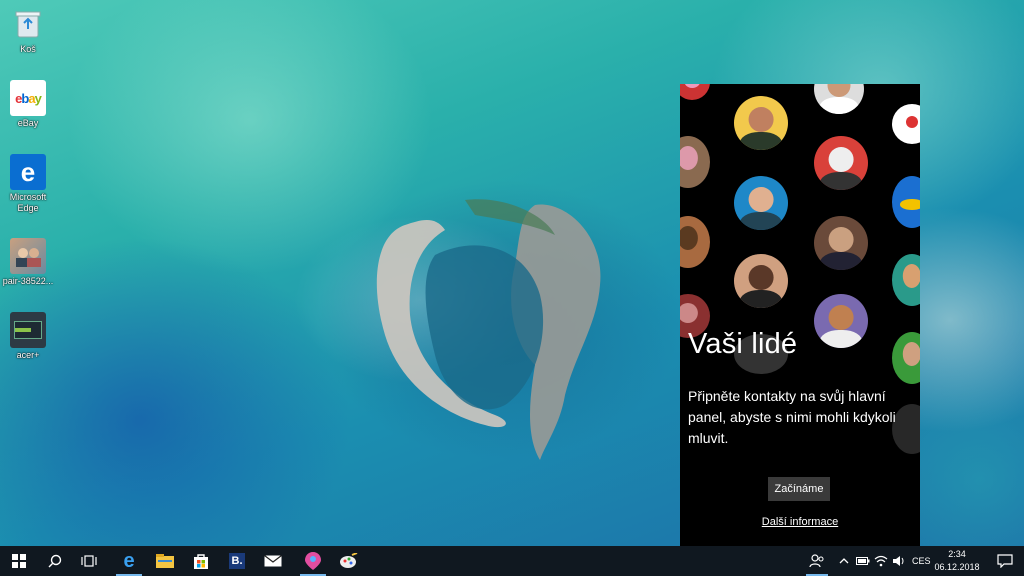  Describe the element at coordinates (28, 355) in the screenshot. I see `desktop-icon-label: acer+` at that location.